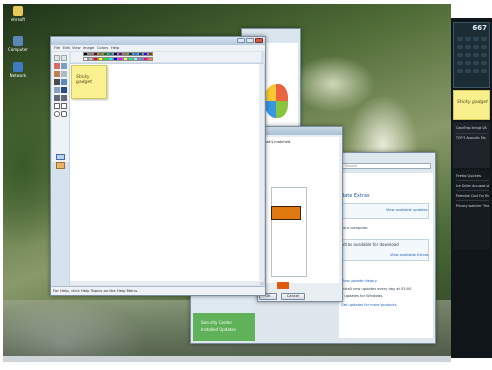 The image size is (492, 370). Describe the element at coordinates (64, 74) in the screenshot. I see `magnifier-tool-icon` at that location.